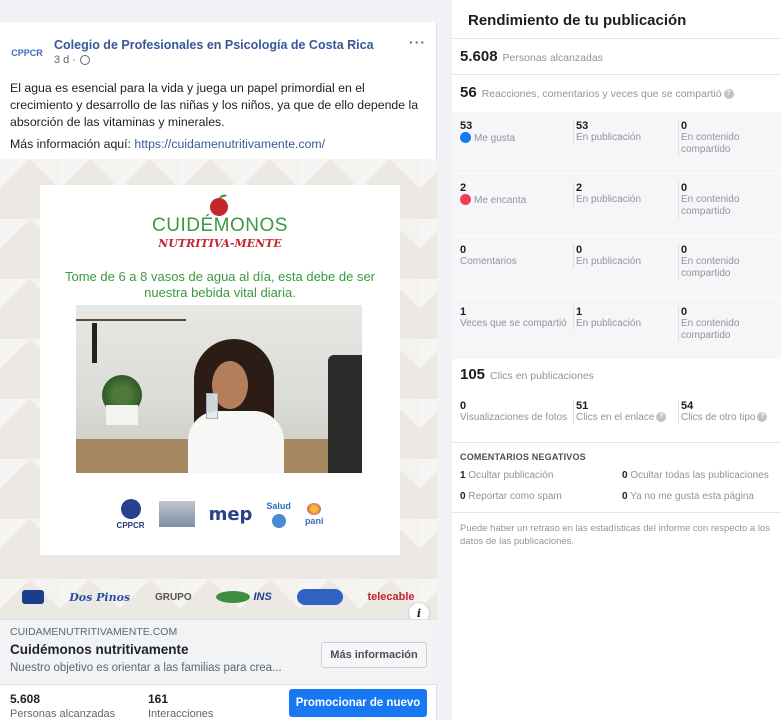 This screenshot has height=720, width=781. What do you see at coordinates (495, 138) in the screenshot?
I see `likes-label: Me gusta` at bounding box center [495, 138].